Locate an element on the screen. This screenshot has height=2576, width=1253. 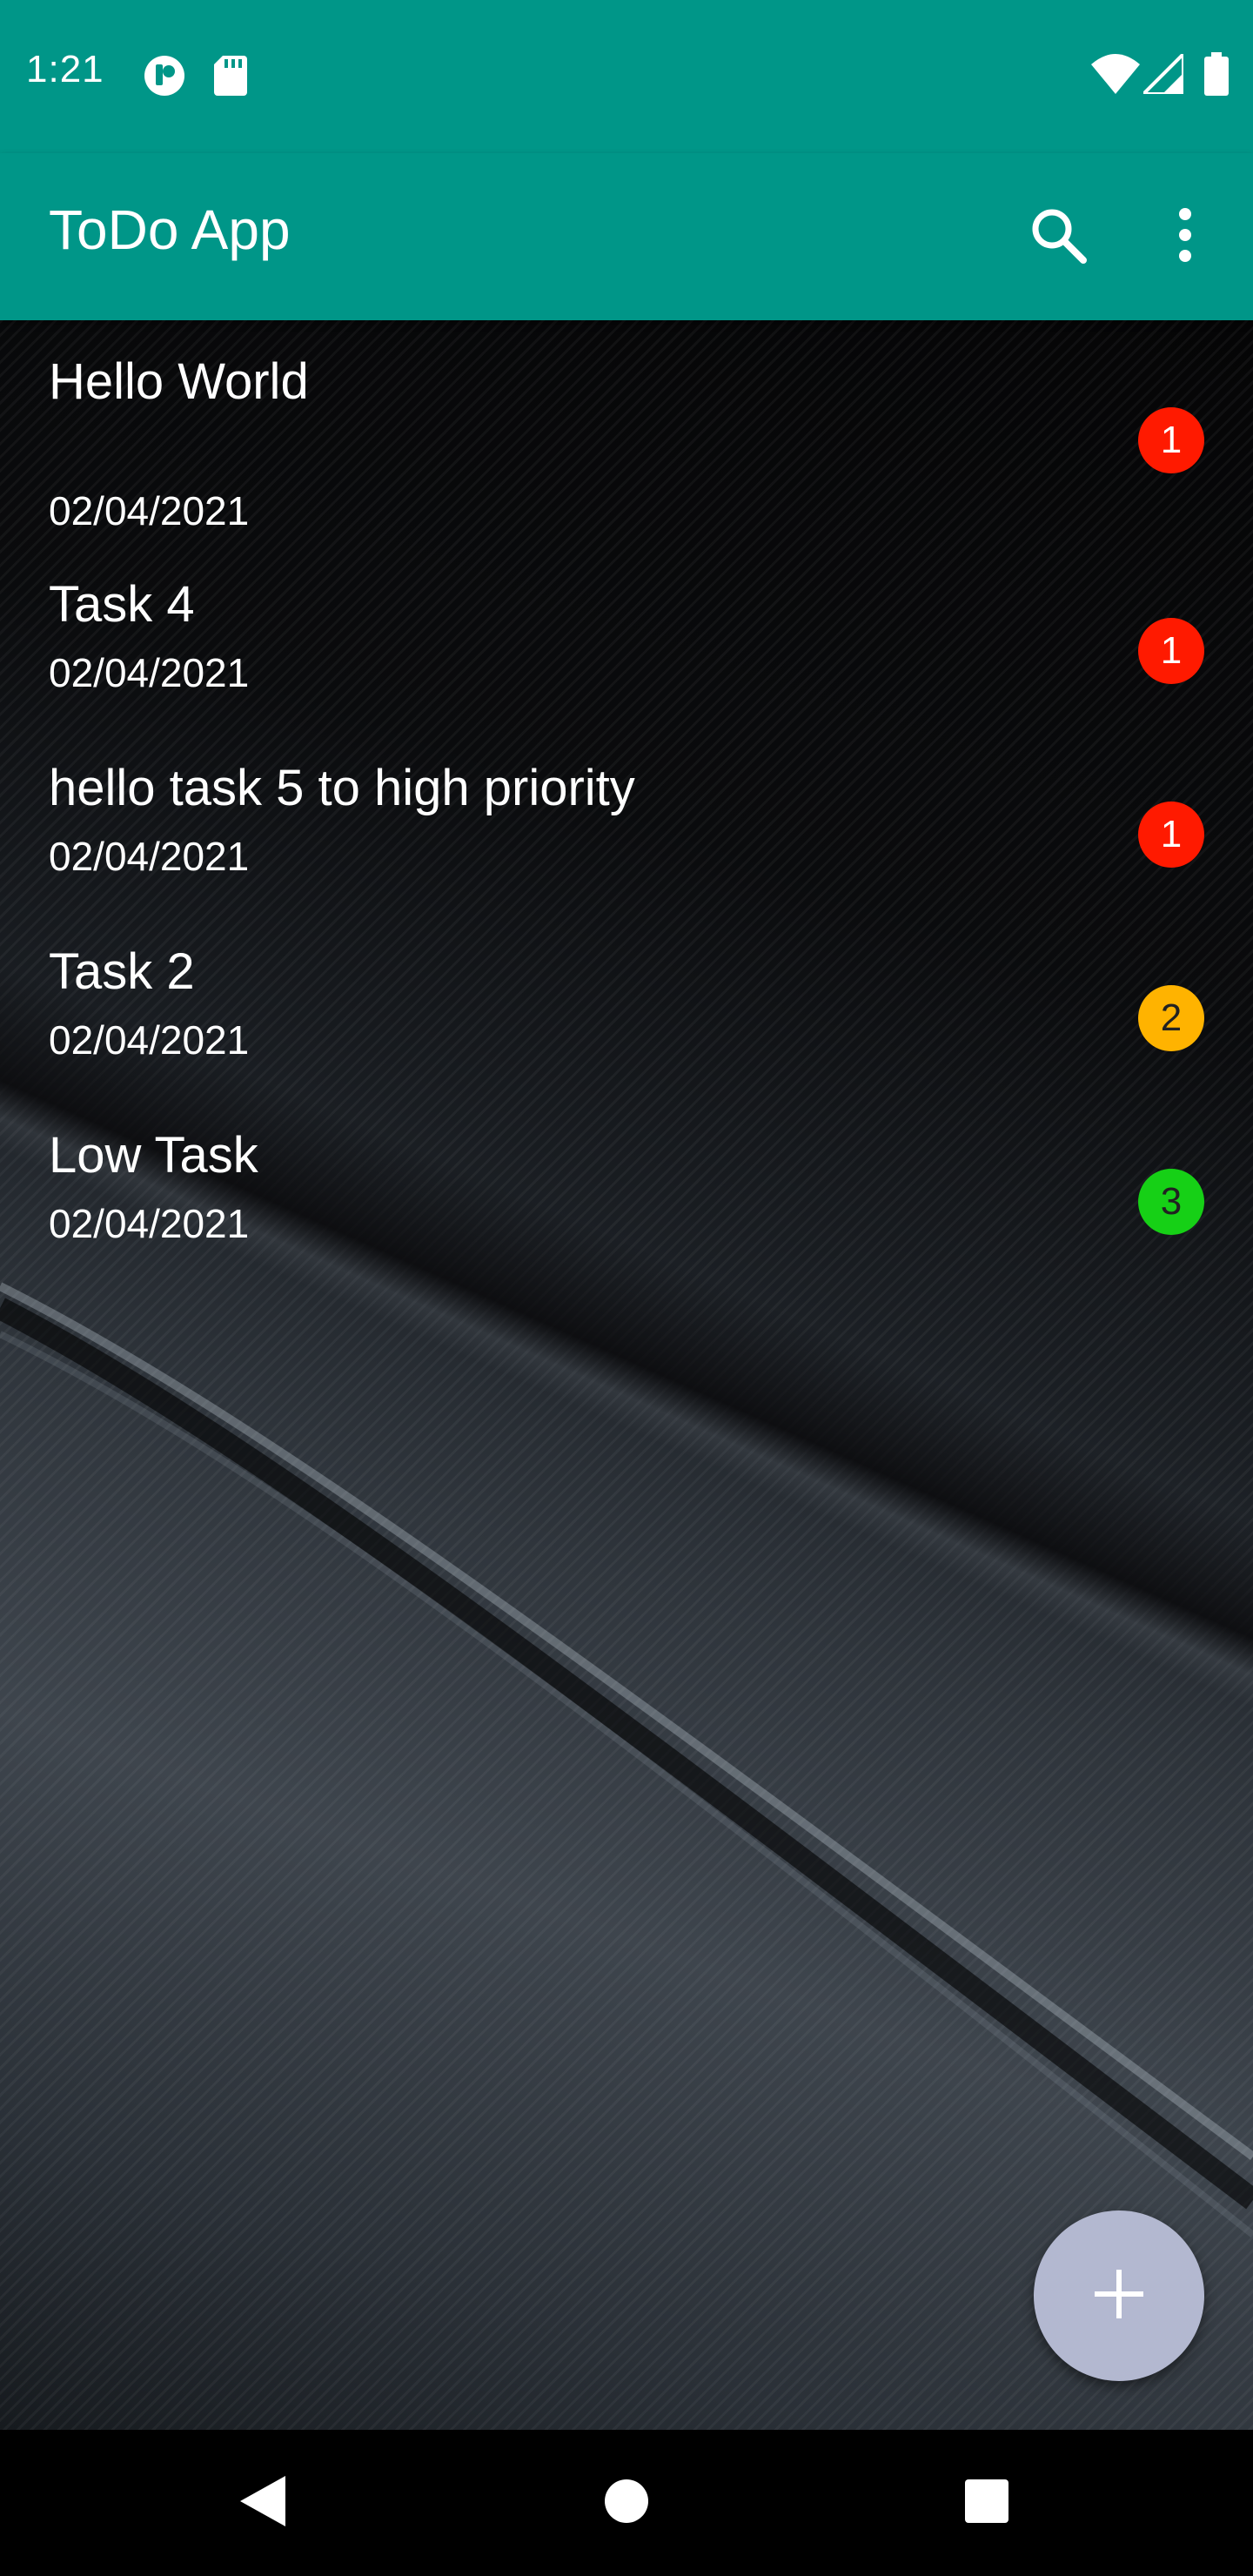
sd-card-icon is located at coordinates (230, 78).